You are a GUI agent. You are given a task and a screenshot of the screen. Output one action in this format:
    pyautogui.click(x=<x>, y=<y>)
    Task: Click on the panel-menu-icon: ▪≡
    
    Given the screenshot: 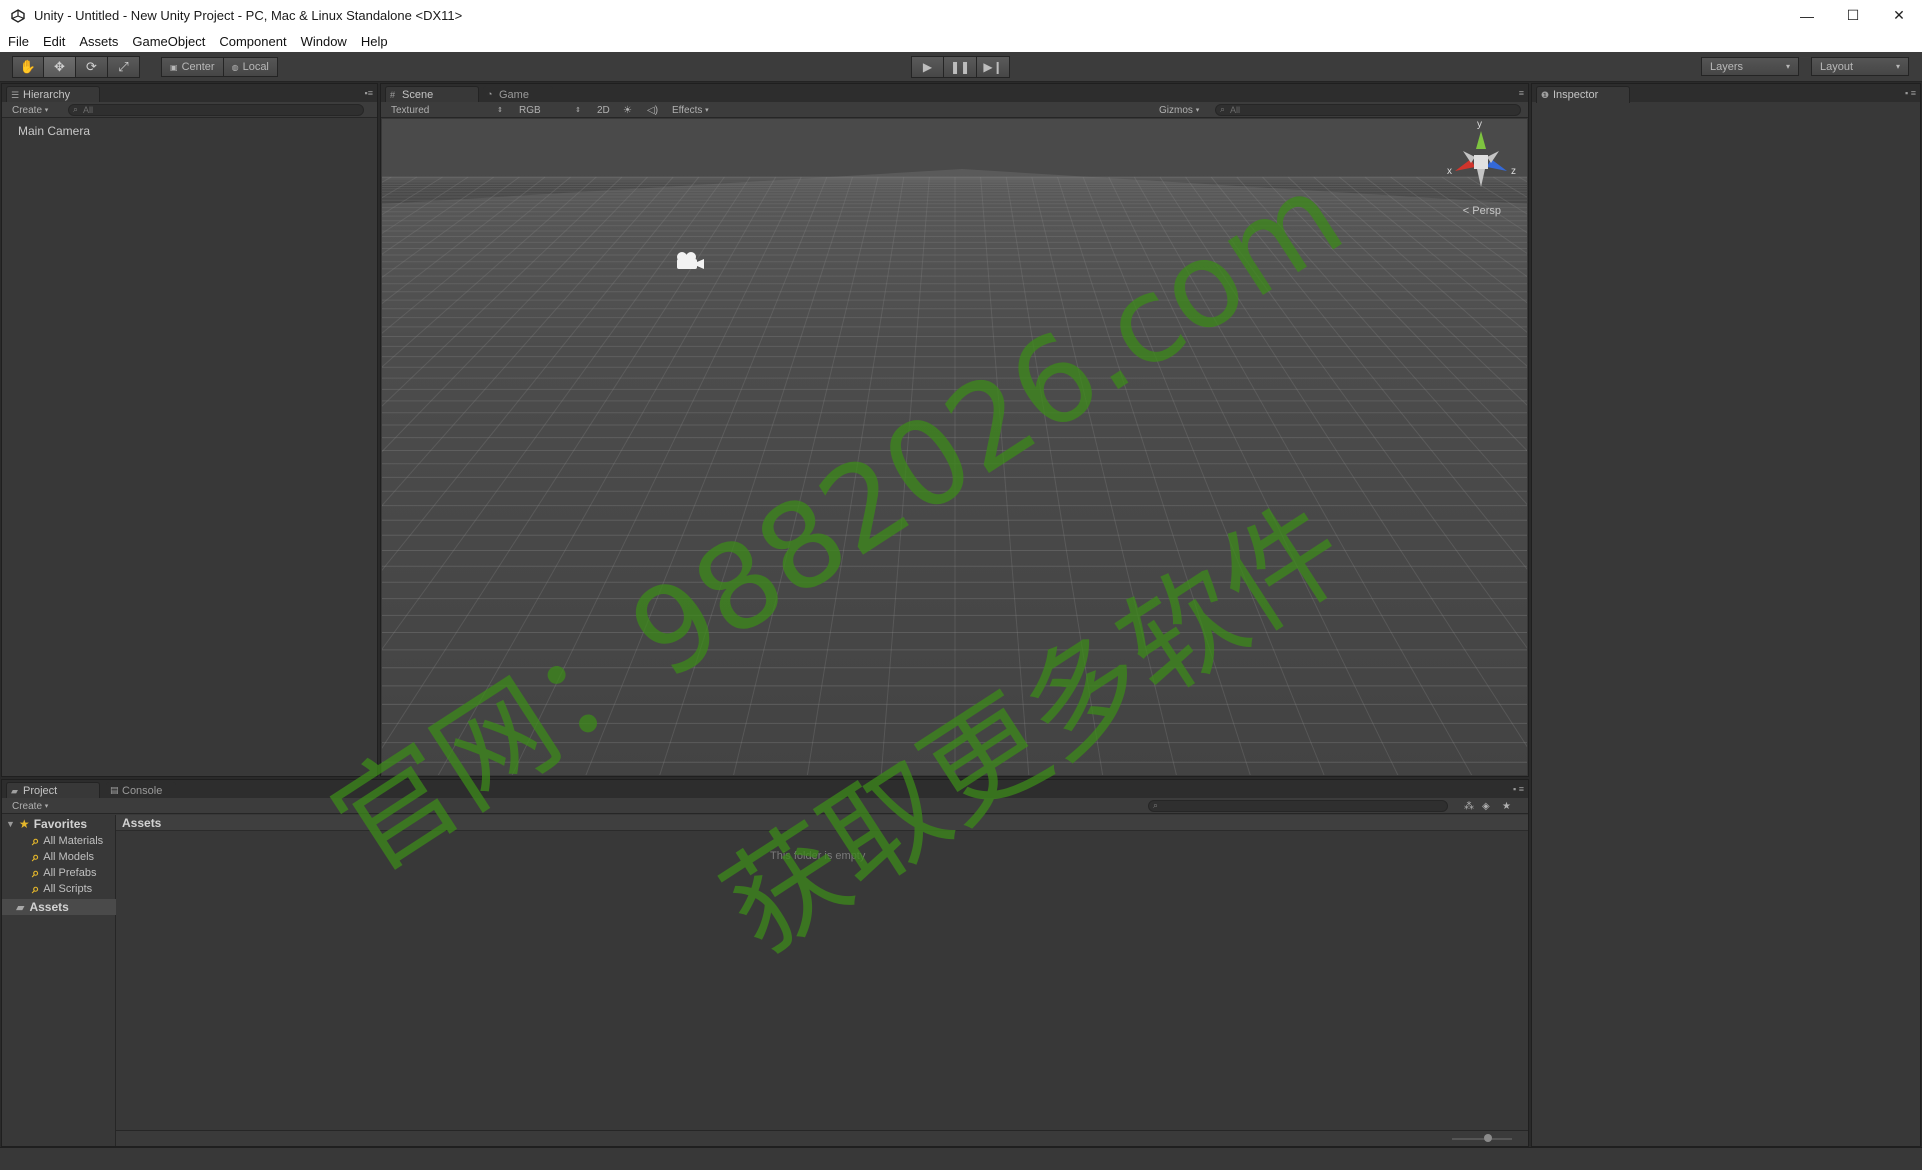 What is the action you would take?
    pyautogui.click(x=369, y=93)
    